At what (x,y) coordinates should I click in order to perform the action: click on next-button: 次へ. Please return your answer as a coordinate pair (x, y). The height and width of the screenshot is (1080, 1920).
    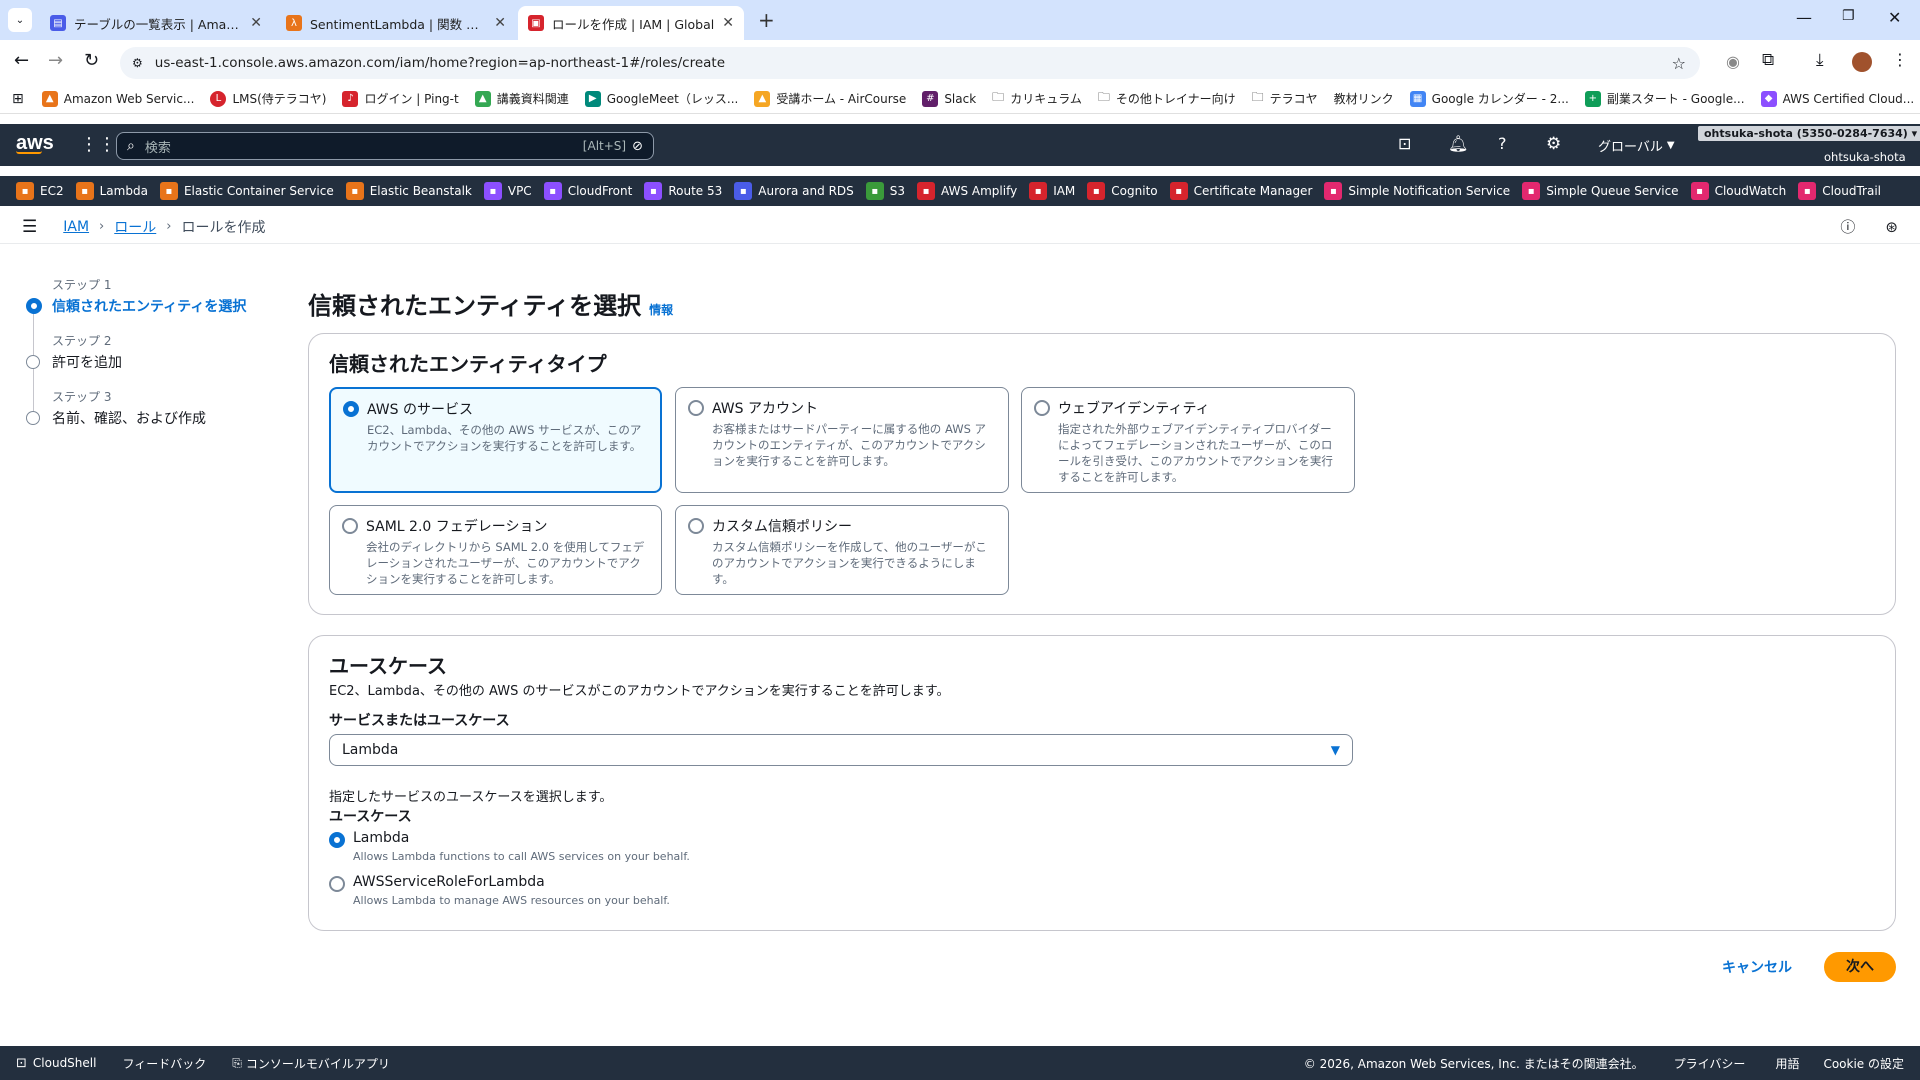
    Looking at the image, I should click on (1860, 967).